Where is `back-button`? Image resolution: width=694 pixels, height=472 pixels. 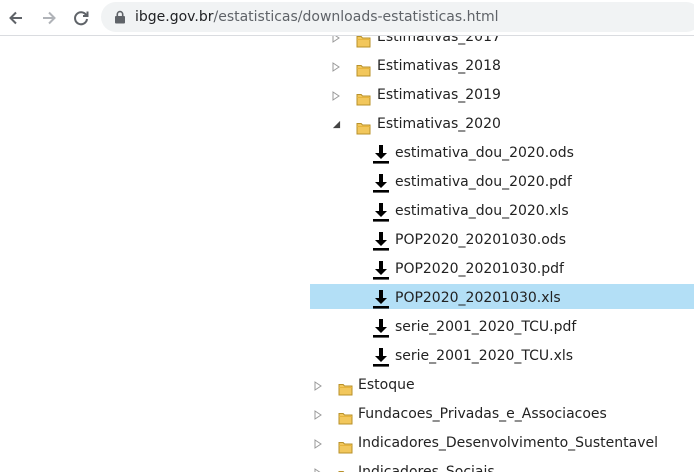
back-button is located at coordinates (16, 18).